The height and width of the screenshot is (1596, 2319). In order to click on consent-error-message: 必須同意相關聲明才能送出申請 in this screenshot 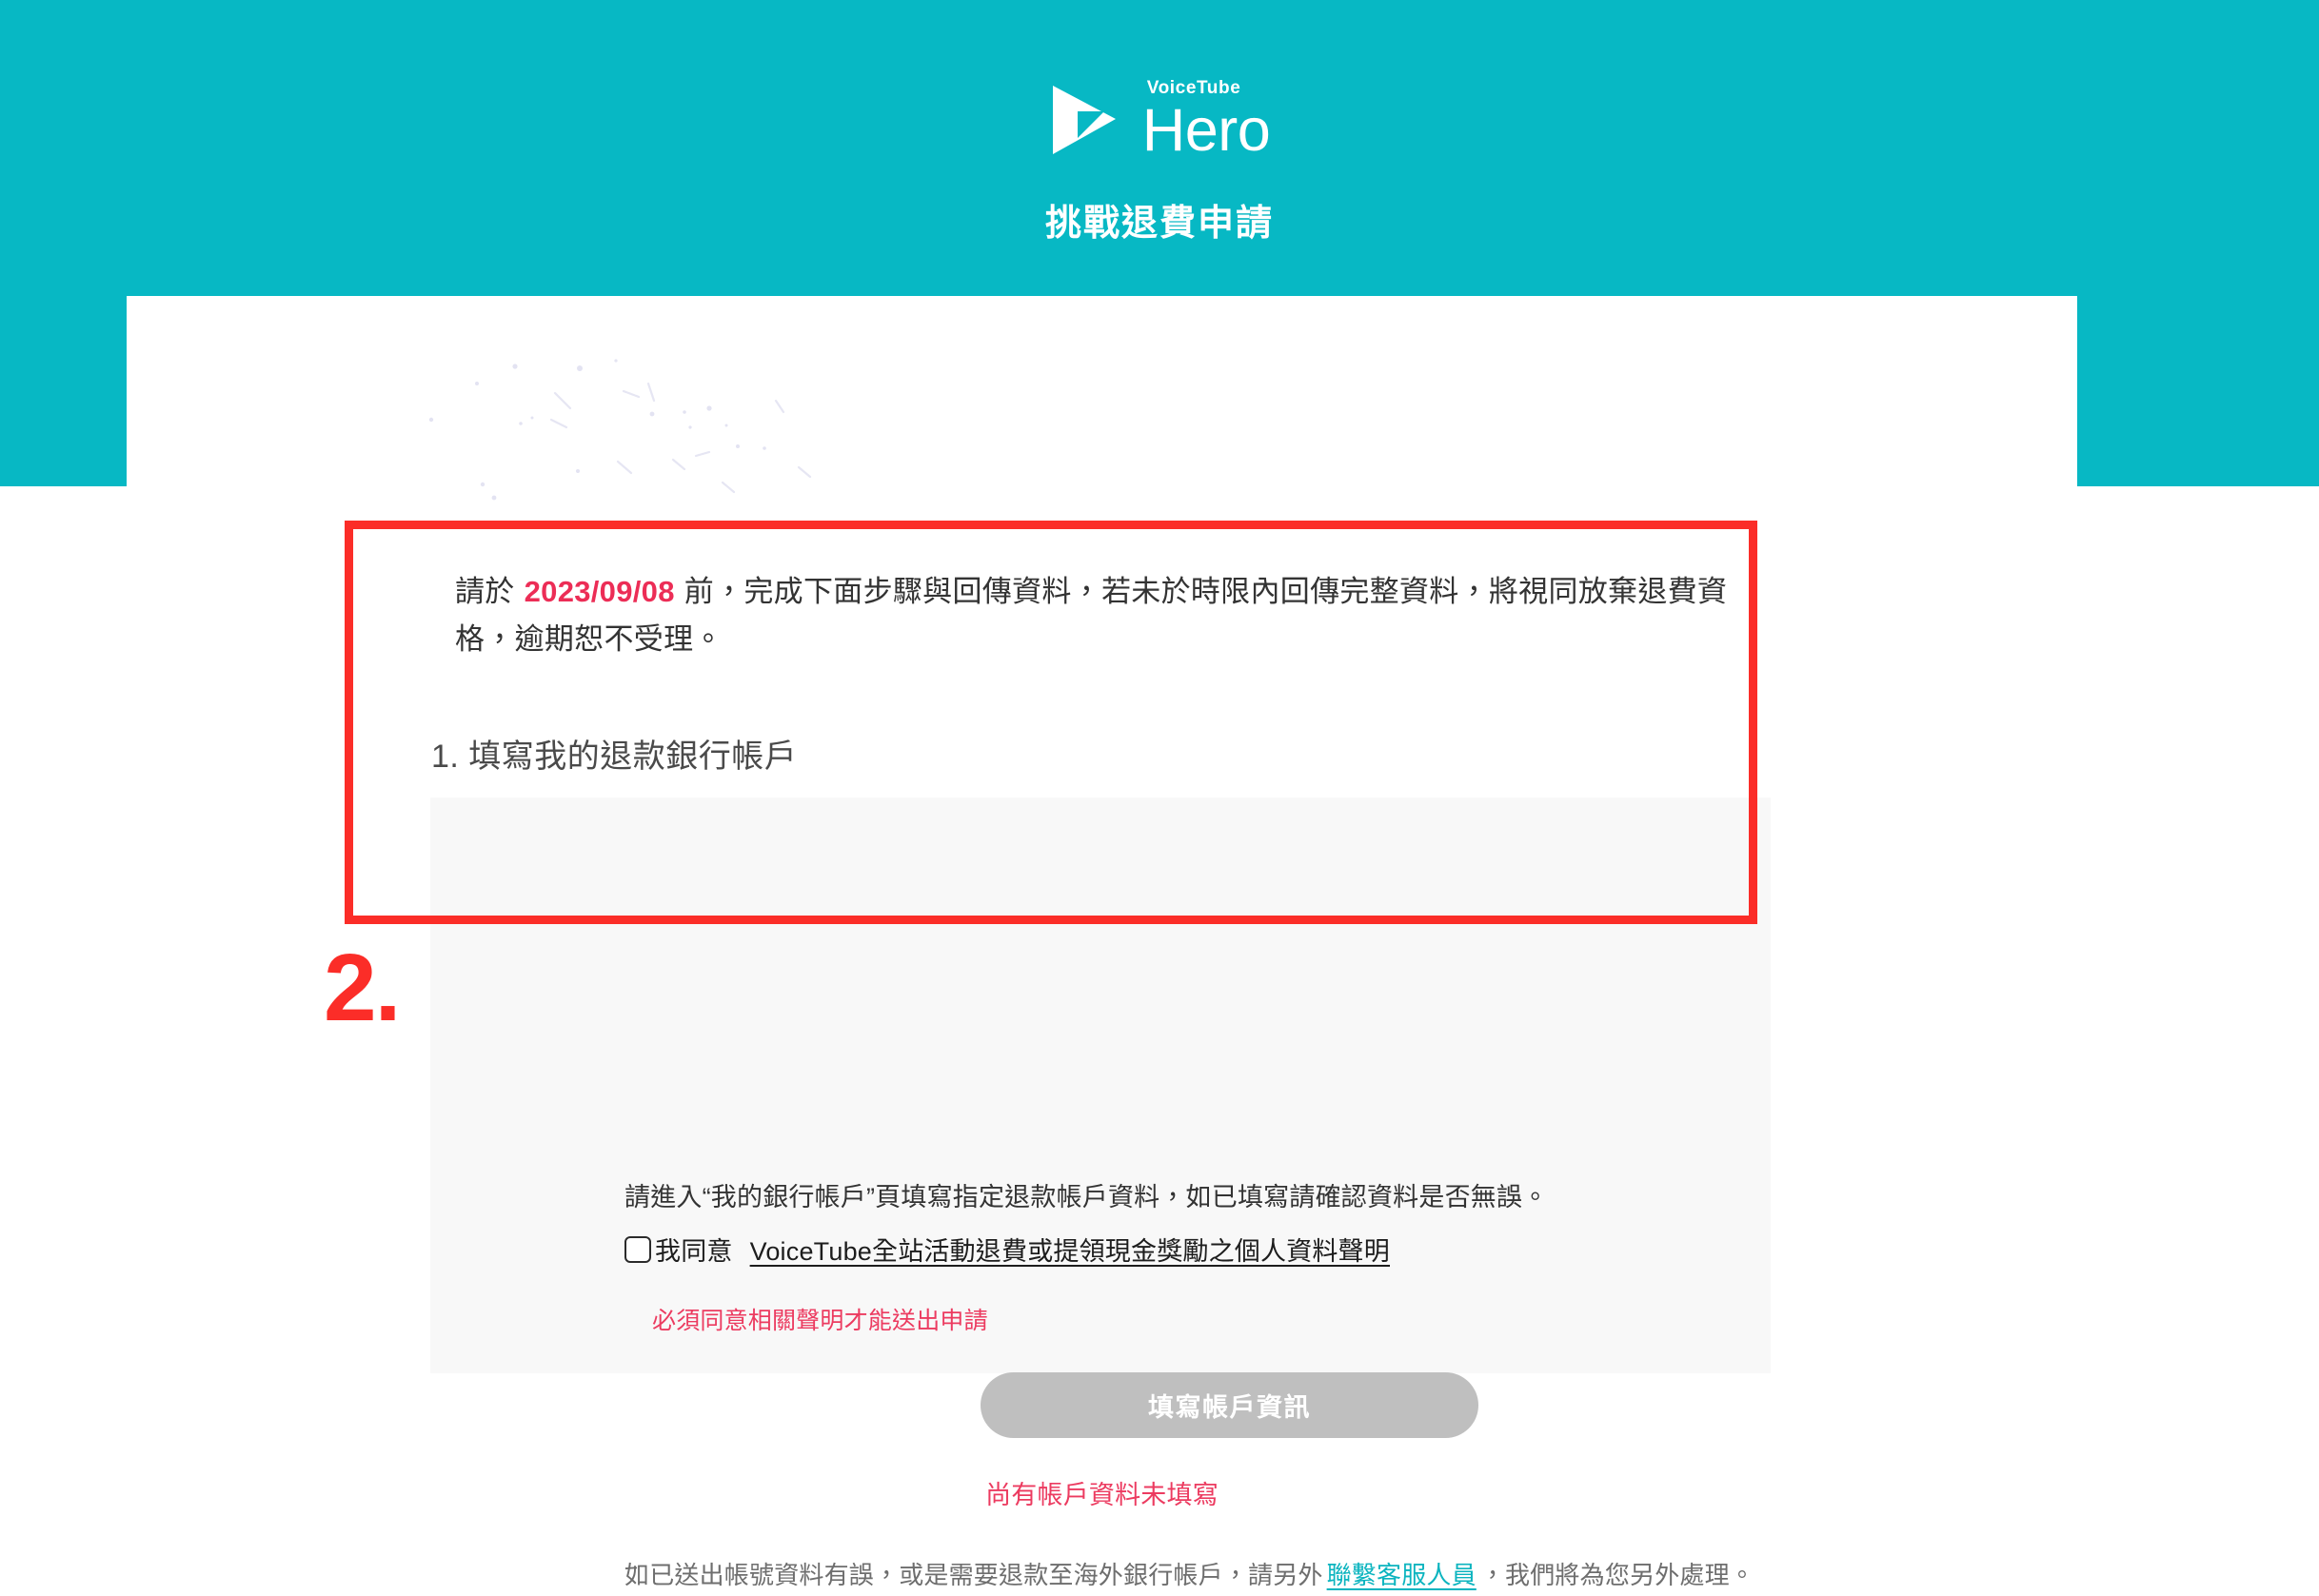, I will do `click(820, 1321)`.